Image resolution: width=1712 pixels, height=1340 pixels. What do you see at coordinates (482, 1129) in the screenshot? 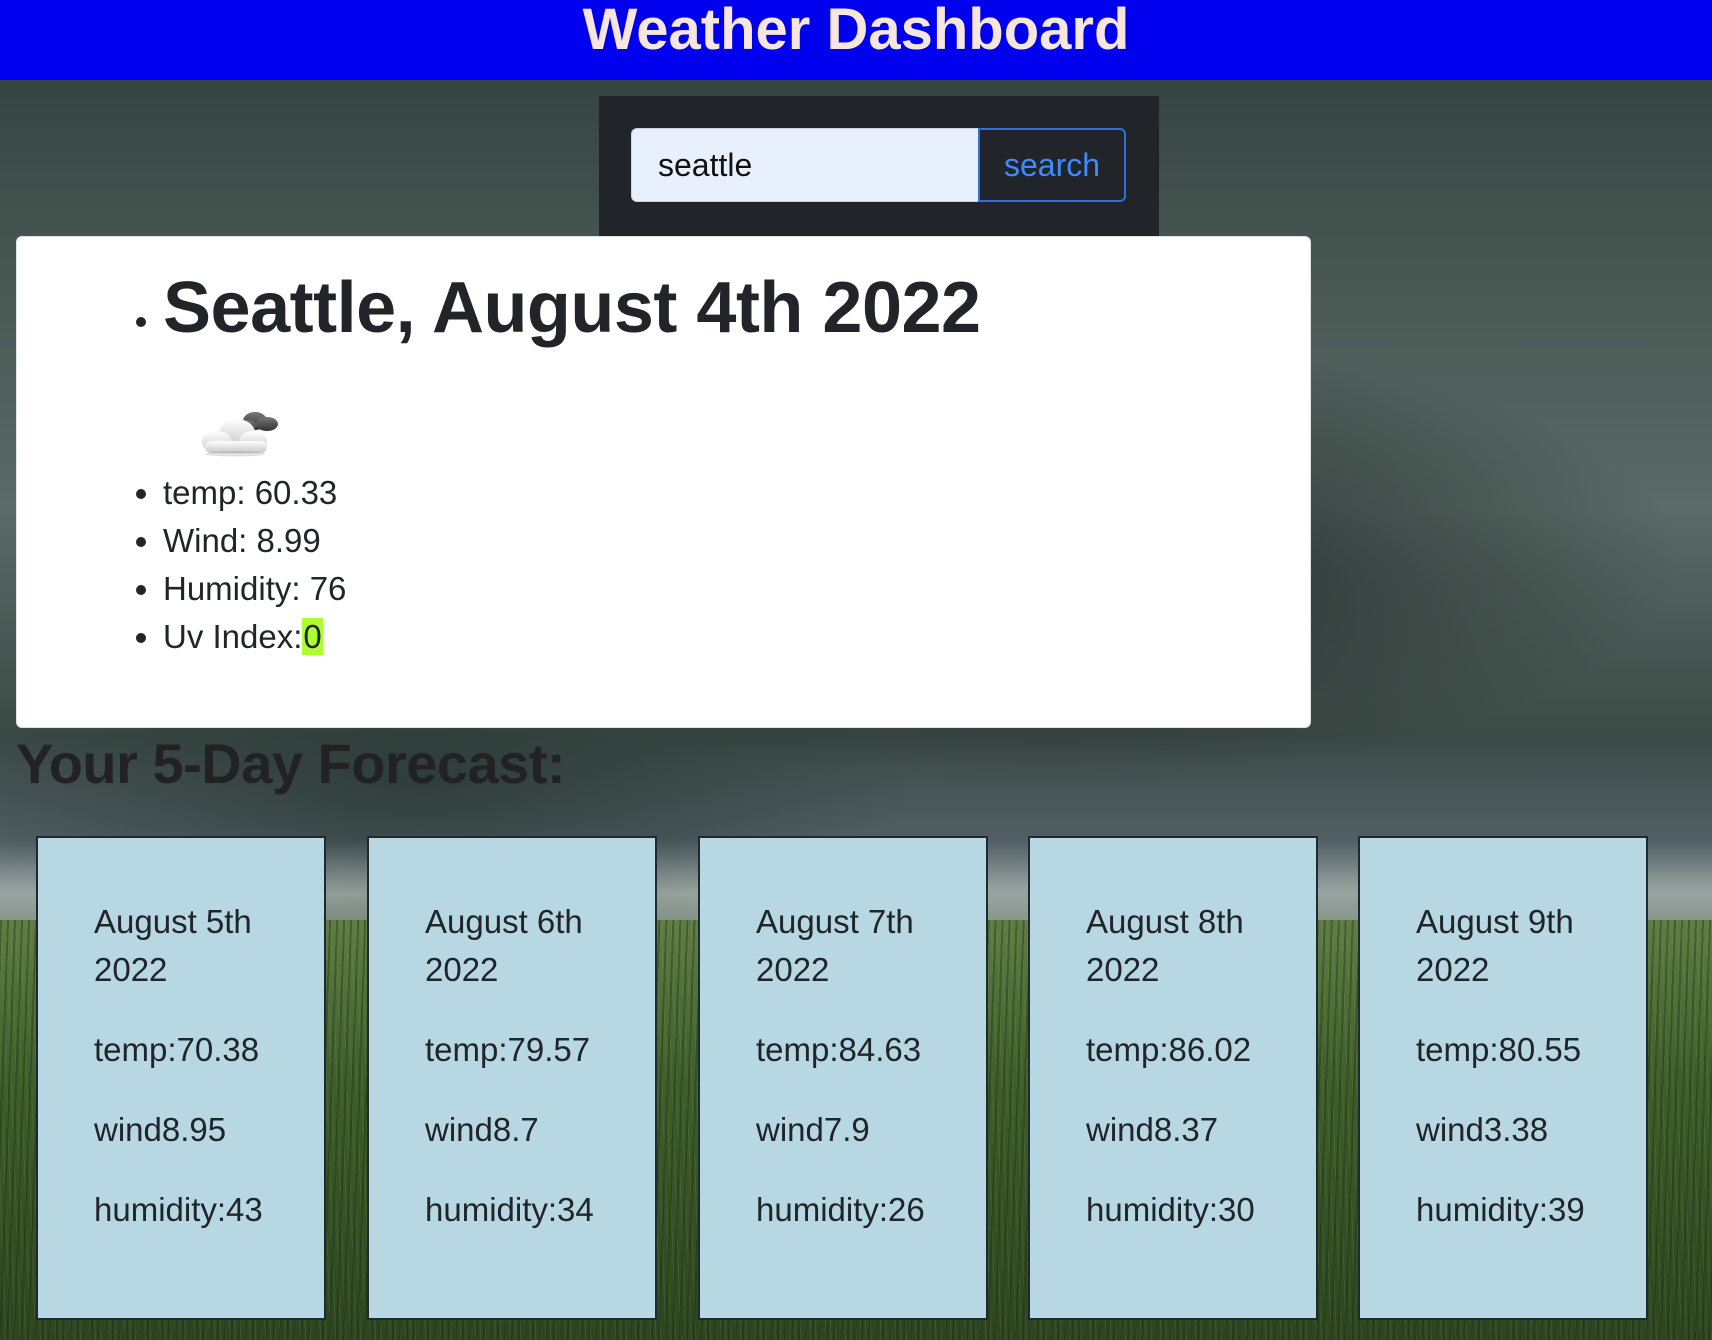
I see `forecast-wind: wind8.7` at bounding box center [482, 1129].